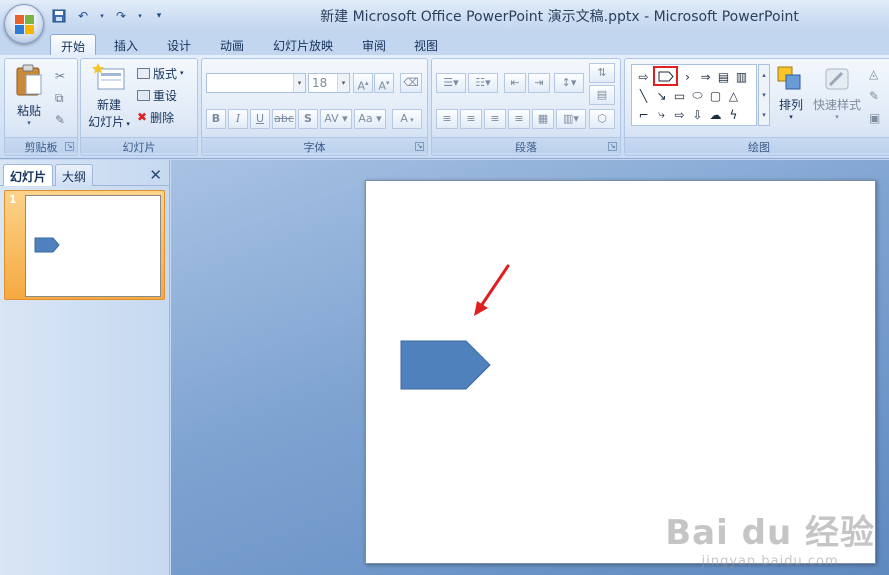  Describe the element at coordinates (370, 119) in the screenshot. I see `change-case-button: Aa ▾` at that location.